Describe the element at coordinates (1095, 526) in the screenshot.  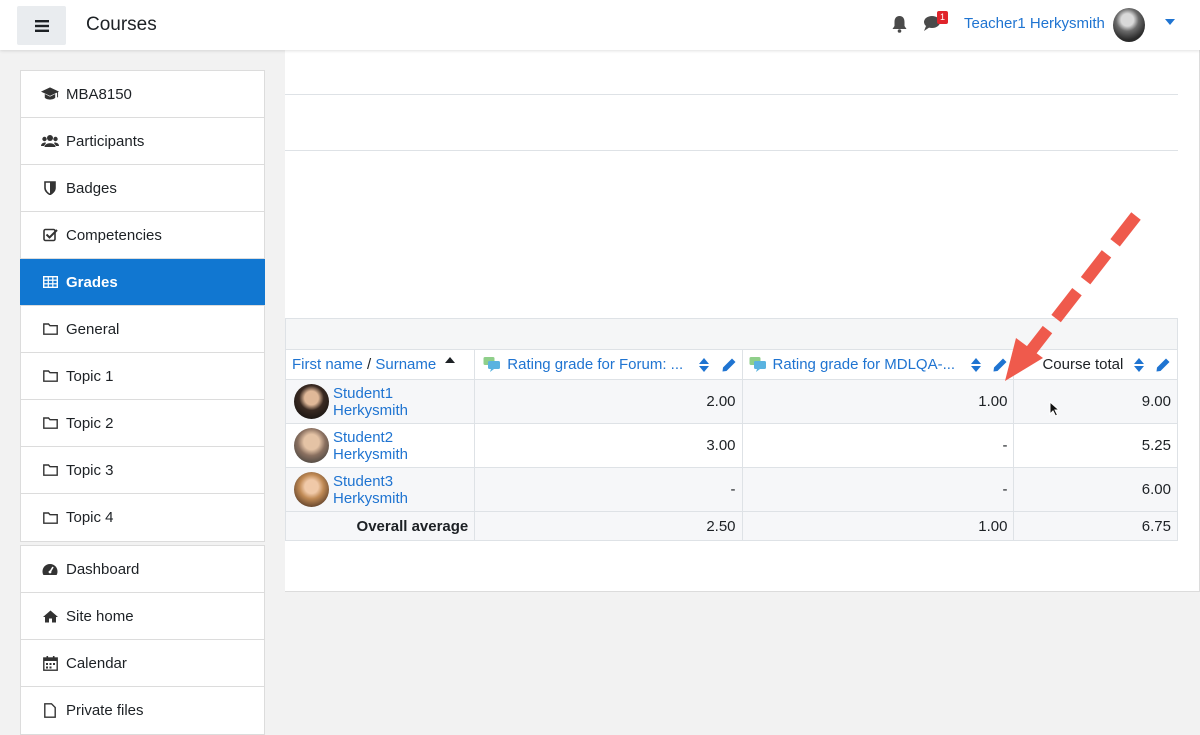
I see `average-cell: 6.75` at that location.